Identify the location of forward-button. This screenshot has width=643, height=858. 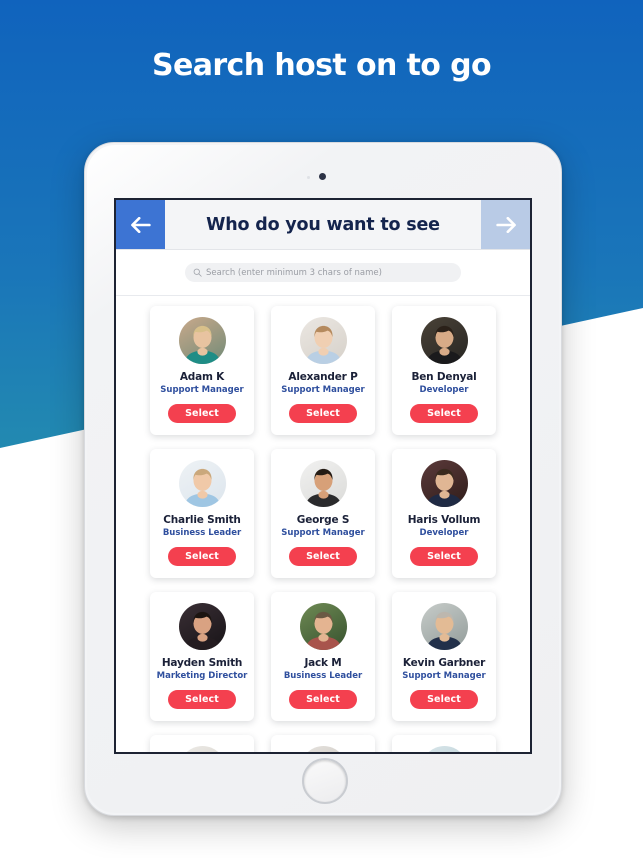
(505, 224).